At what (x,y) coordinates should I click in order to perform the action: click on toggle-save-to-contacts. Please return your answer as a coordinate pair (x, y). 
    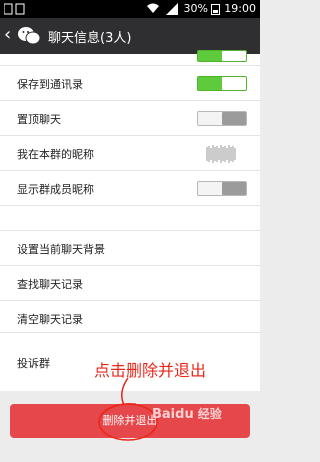
    Looking at the image, I should click on (222, 83).